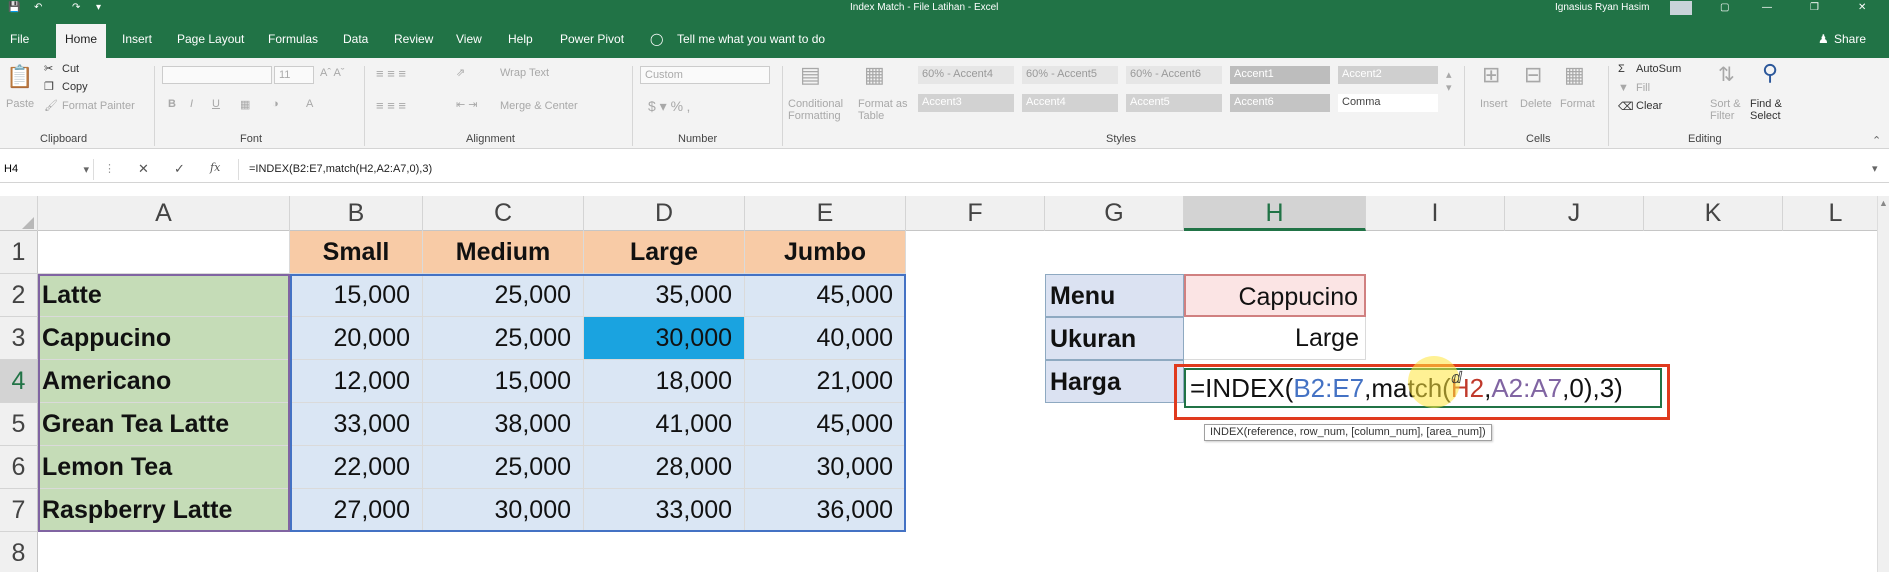 The image size is (1889, 572). Describe the element at coordinates (172, 104) in the screenshot. I see `bold-icon: B` at that location.